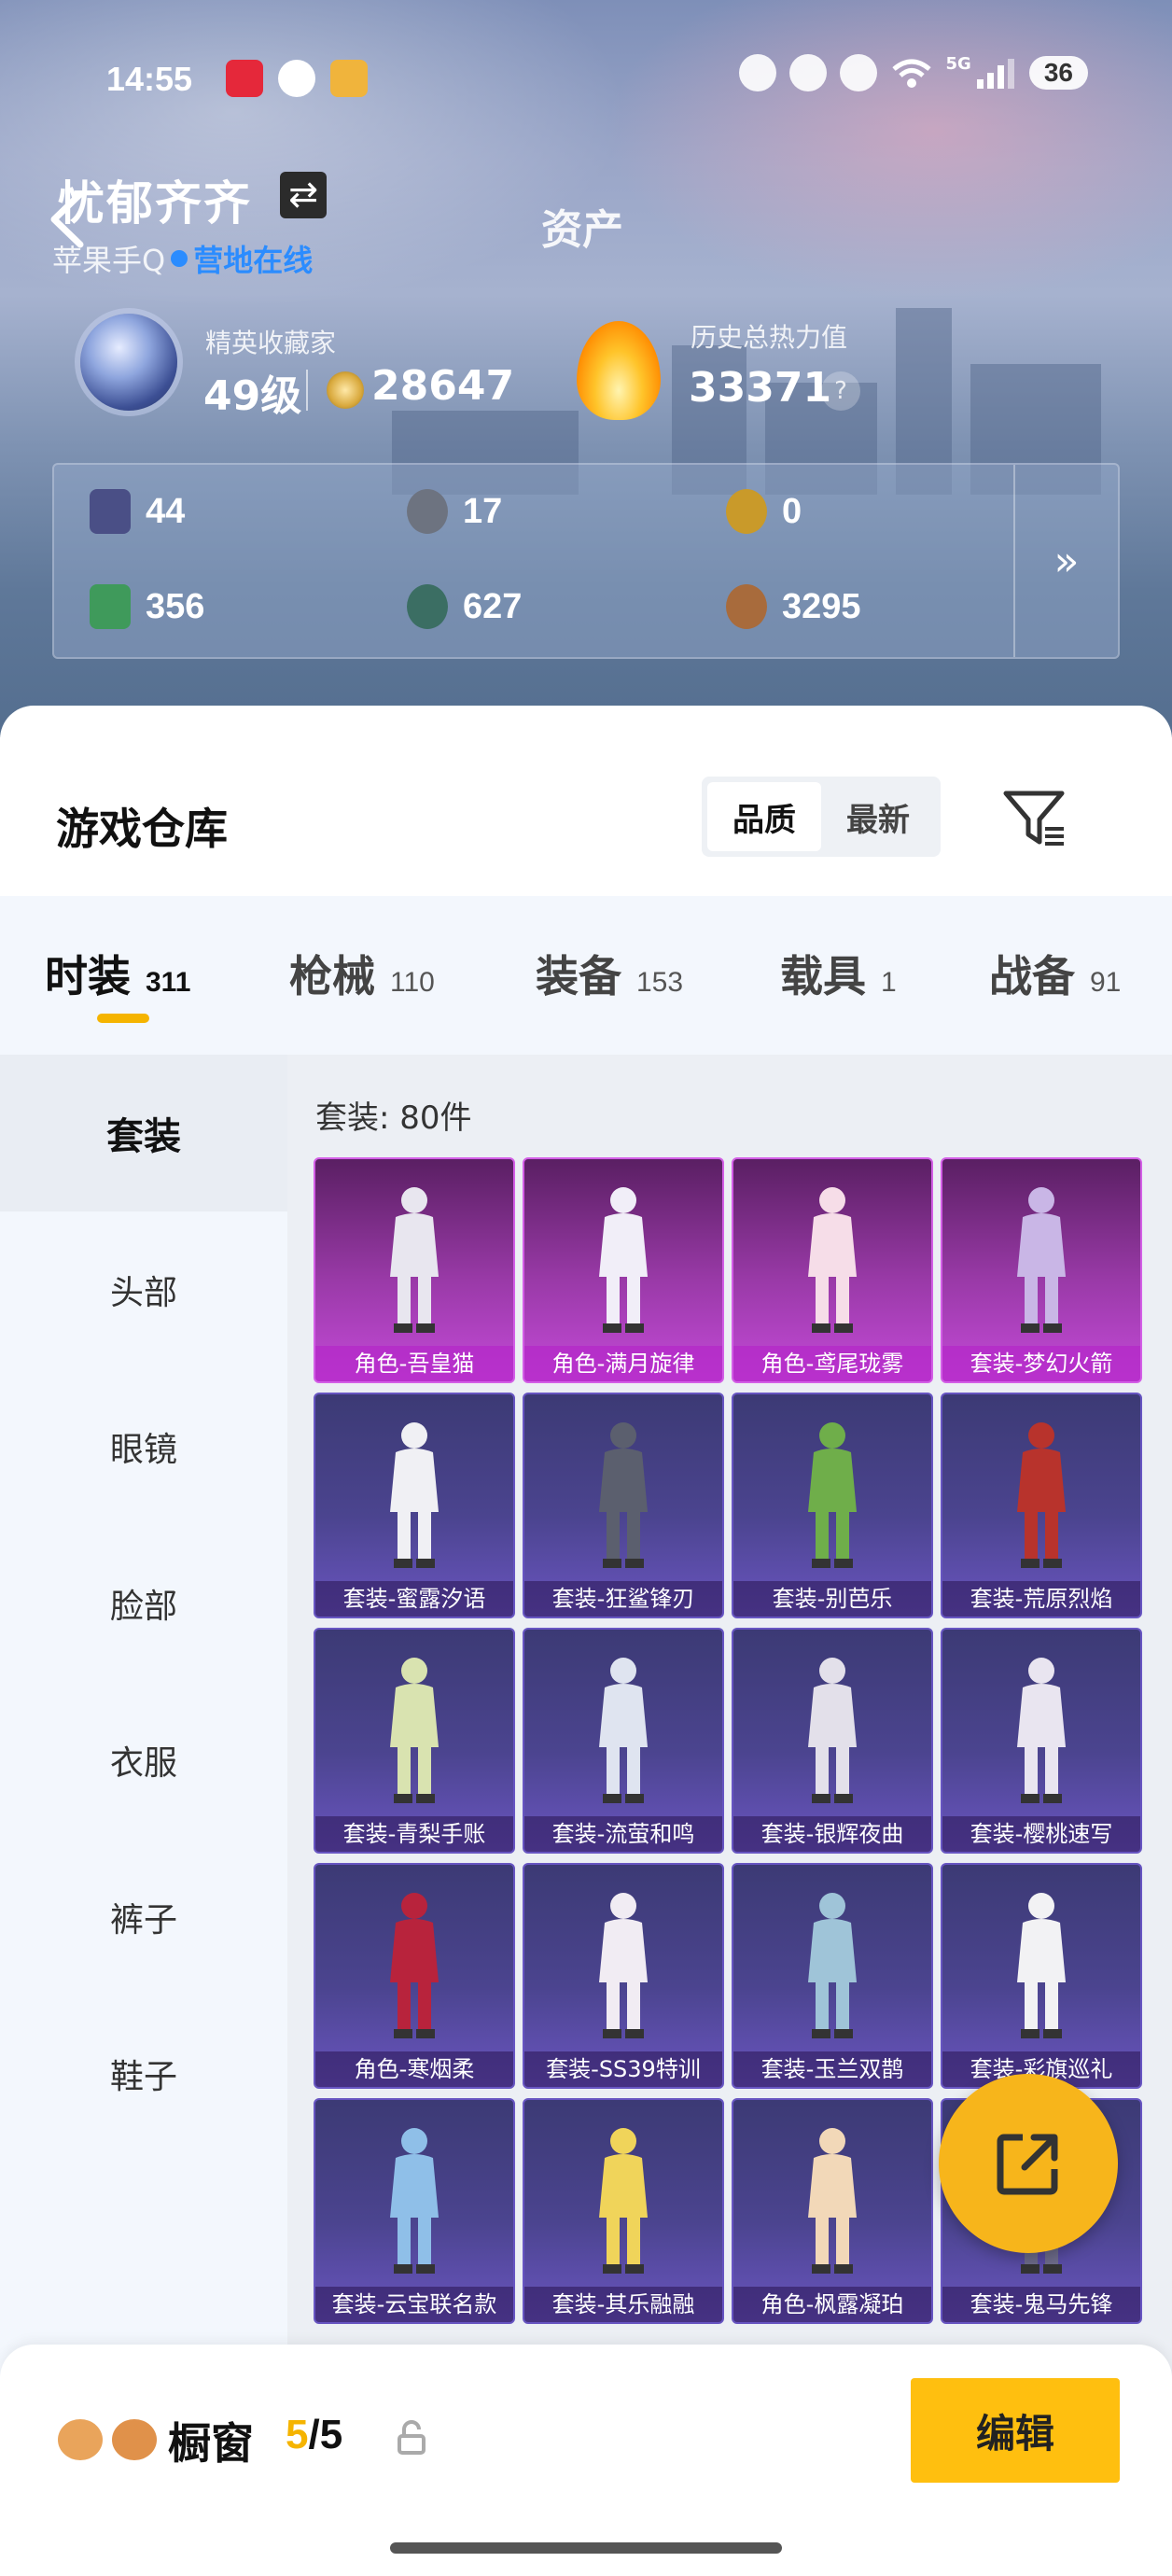 The height and width of the screenshot is (2576, 1172). Describe the element at coordinates (123, 1018) in the screenshot. I see `tab-indicator` at that location.